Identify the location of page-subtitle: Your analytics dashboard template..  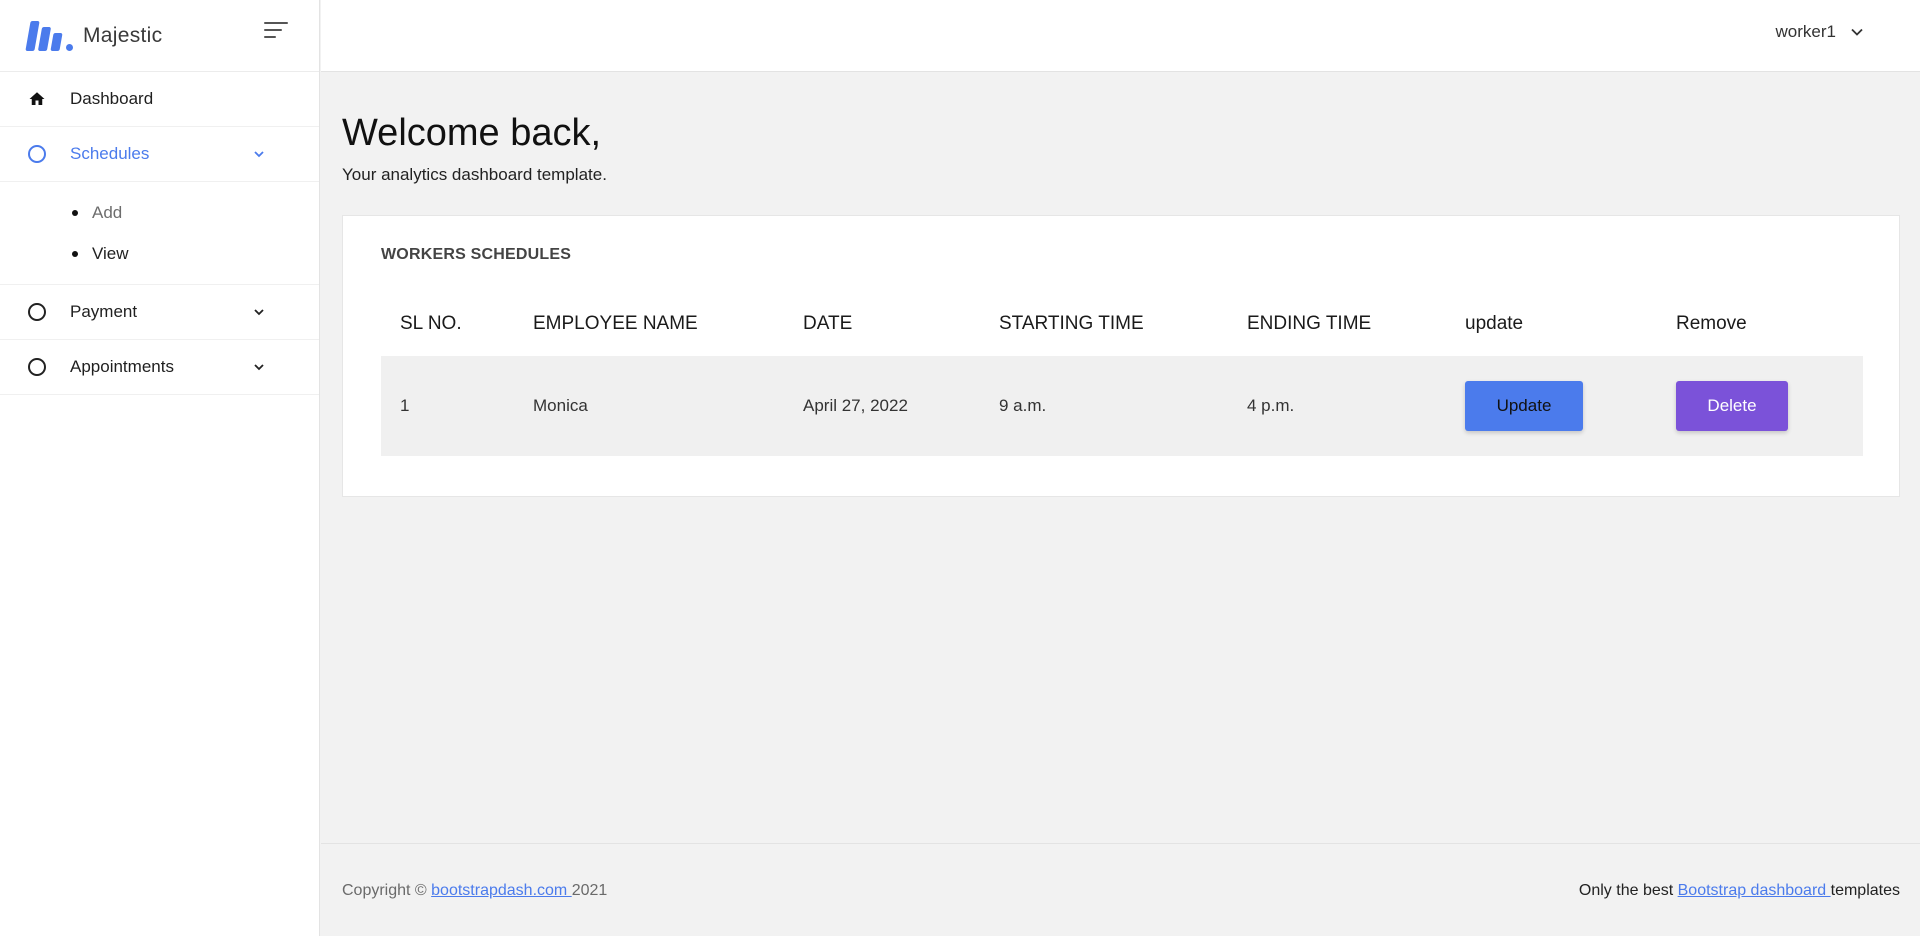
(474, 174).